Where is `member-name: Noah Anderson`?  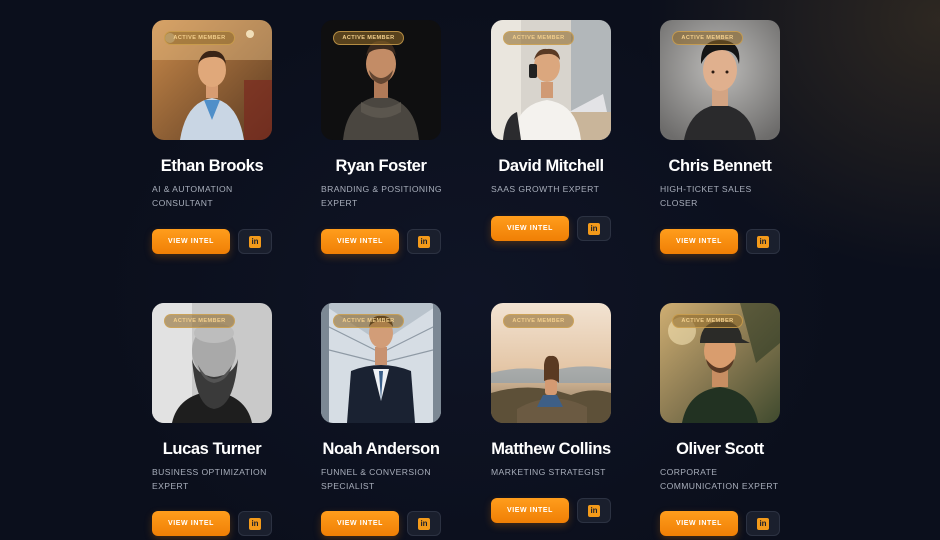
member-name: Noah Anderson is located at coordinates (381, 449).